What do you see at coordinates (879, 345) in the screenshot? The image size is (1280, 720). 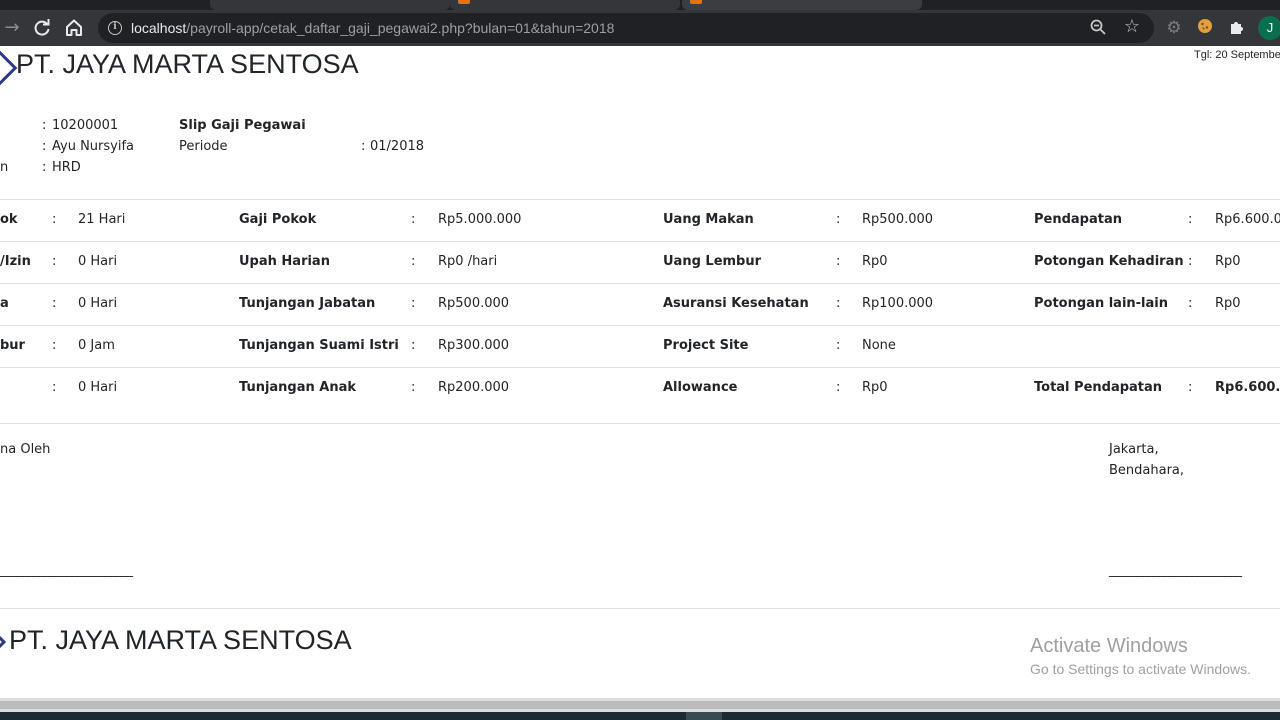 I see `allowance-value: None` at bounding box center [879, 345].